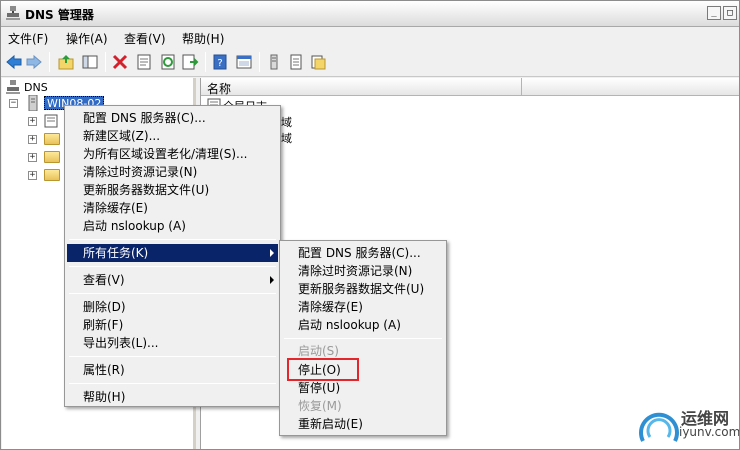 Image resolution: width=740 pixels, height=450 pixels. Describe the element at coordinates (219, 88) in the screenshot. I see `column-name-header: 名称` at that location.